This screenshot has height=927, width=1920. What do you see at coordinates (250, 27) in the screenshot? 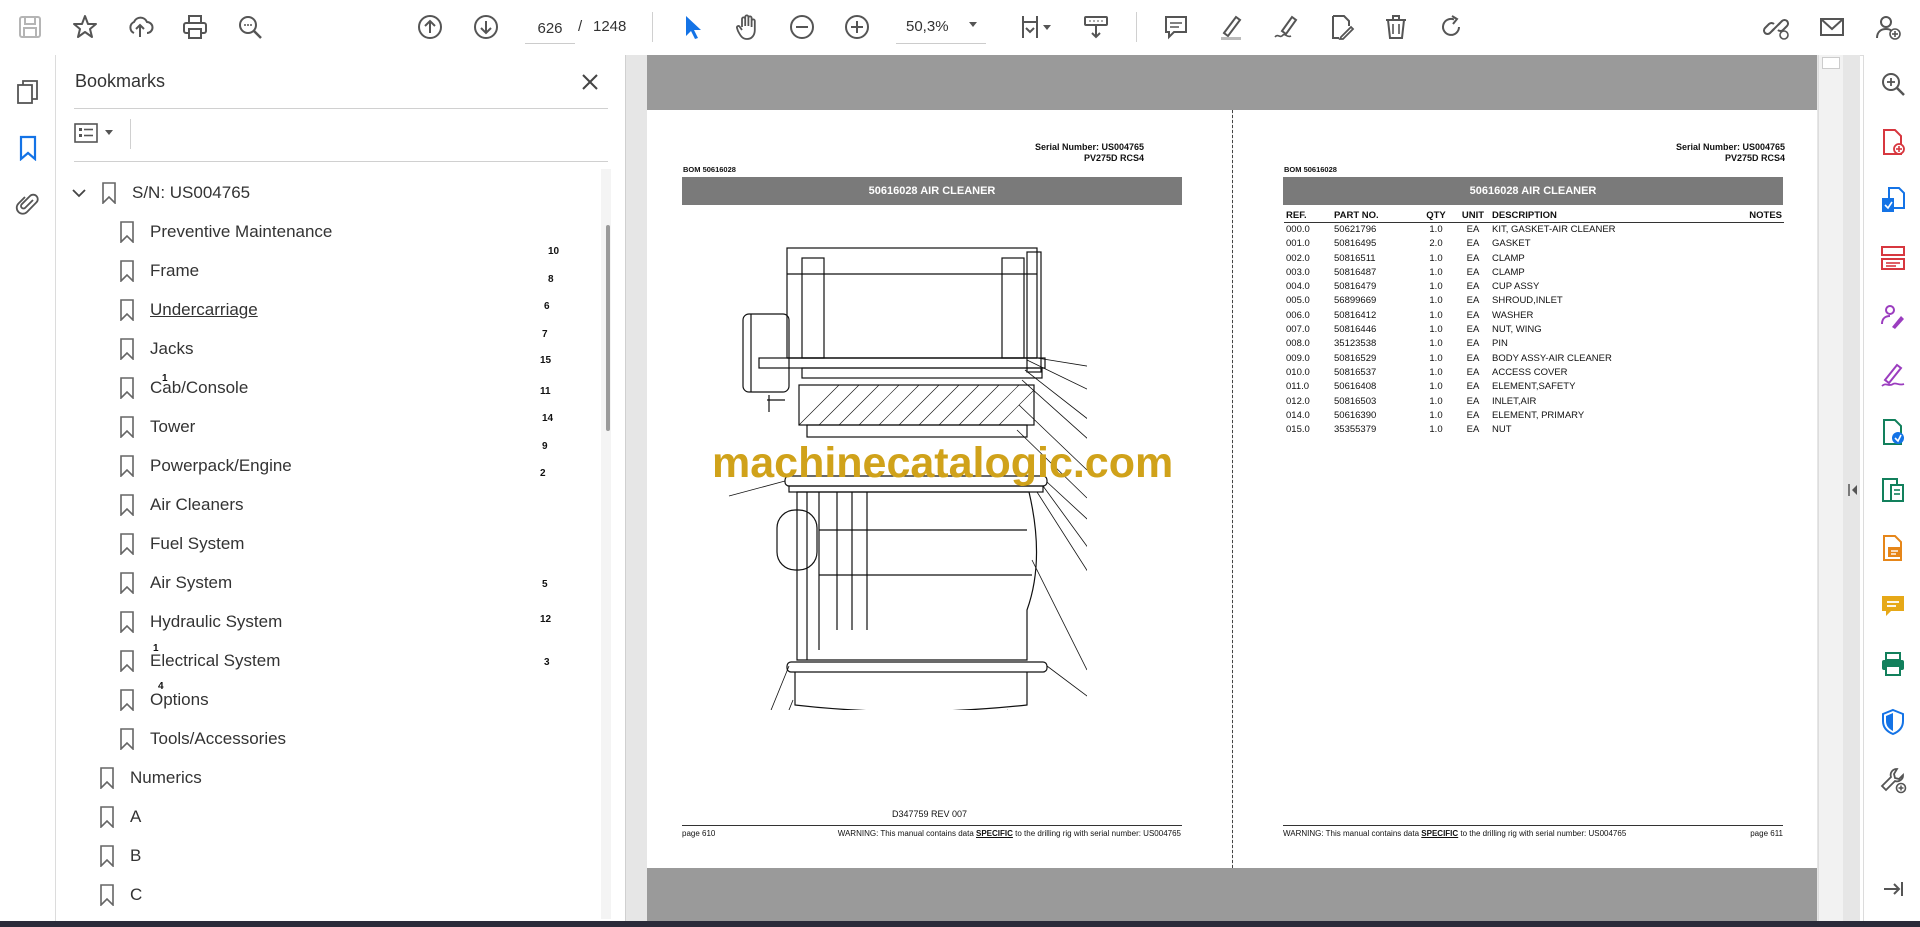
I see `search-icon` at bounding box center [250, 27].